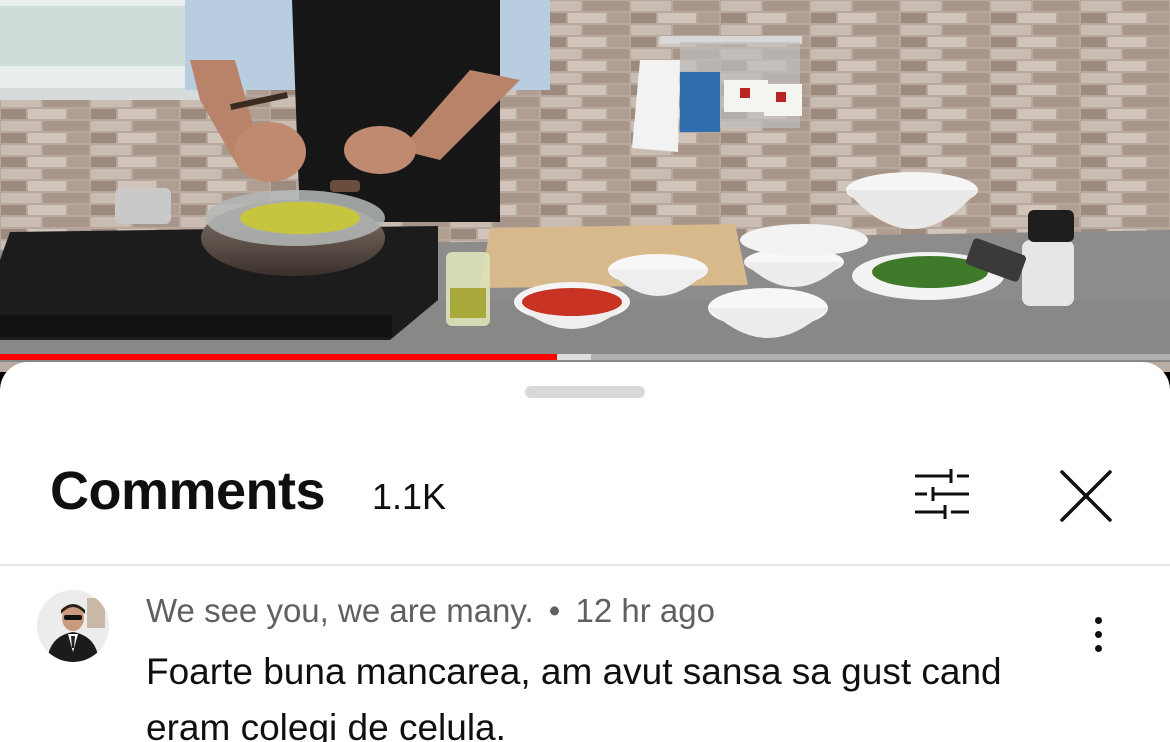  Describe the element at coordinates (585, 357) in the screenshot. I see `progress-bar` at that location.